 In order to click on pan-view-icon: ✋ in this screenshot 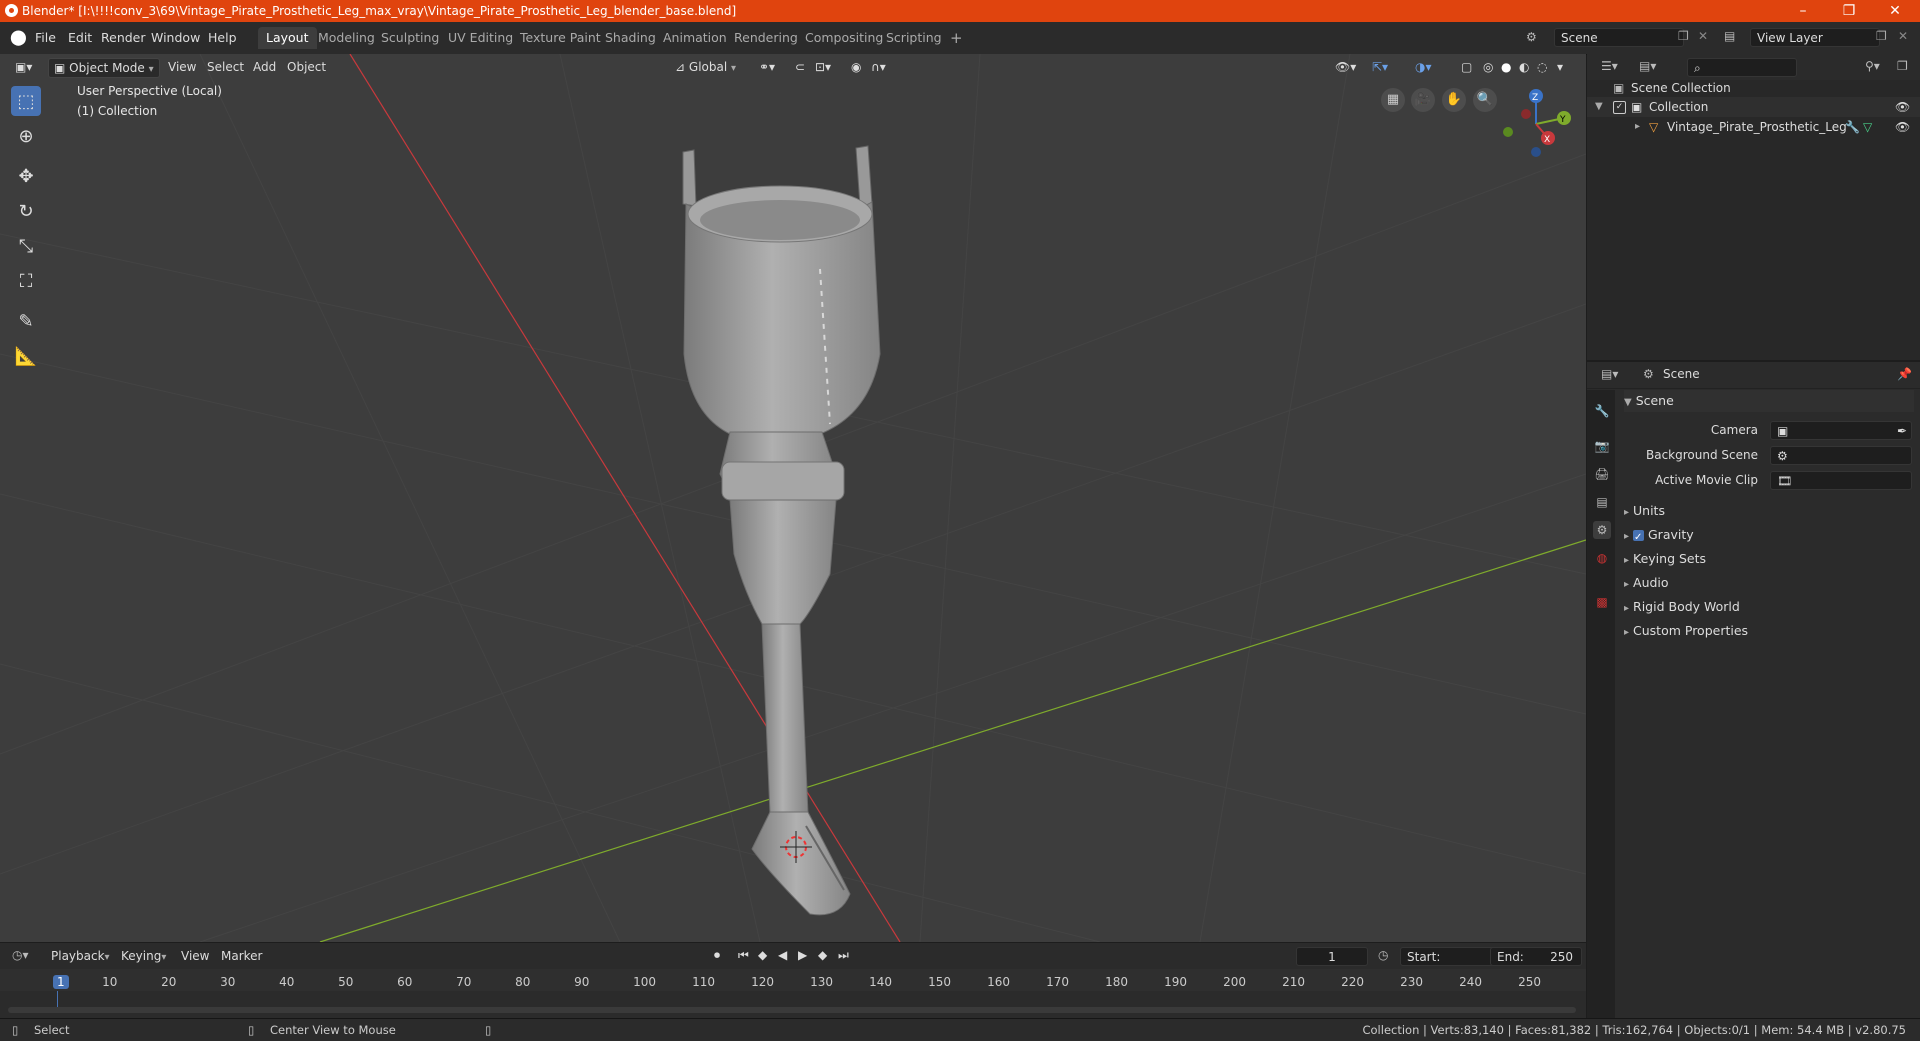, I will do `click(1454, 100)`.